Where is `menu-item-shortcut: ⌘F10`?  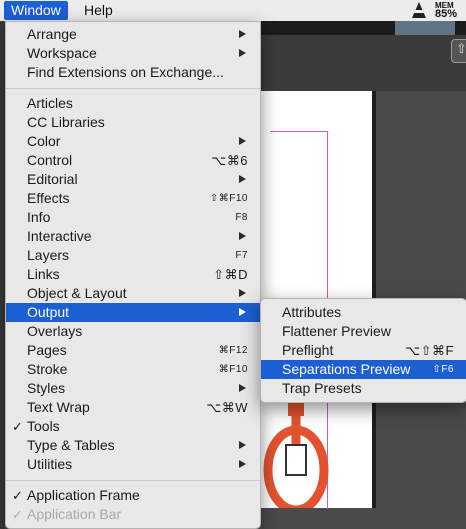
menu-item-shortcut: ⌘F10 is located at coordinates (233, 369).